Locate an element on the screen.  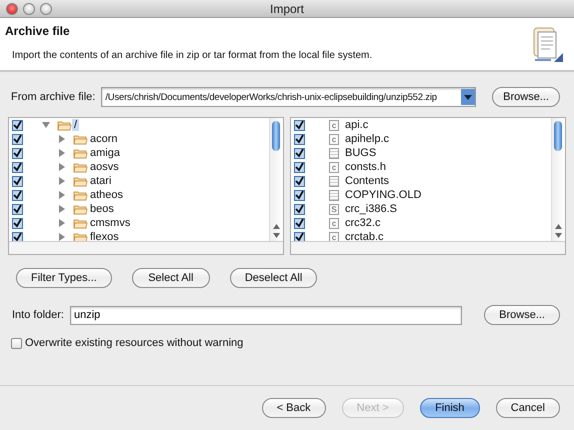
archive-file-label: From archive file: is located at coordinates (53, 97).